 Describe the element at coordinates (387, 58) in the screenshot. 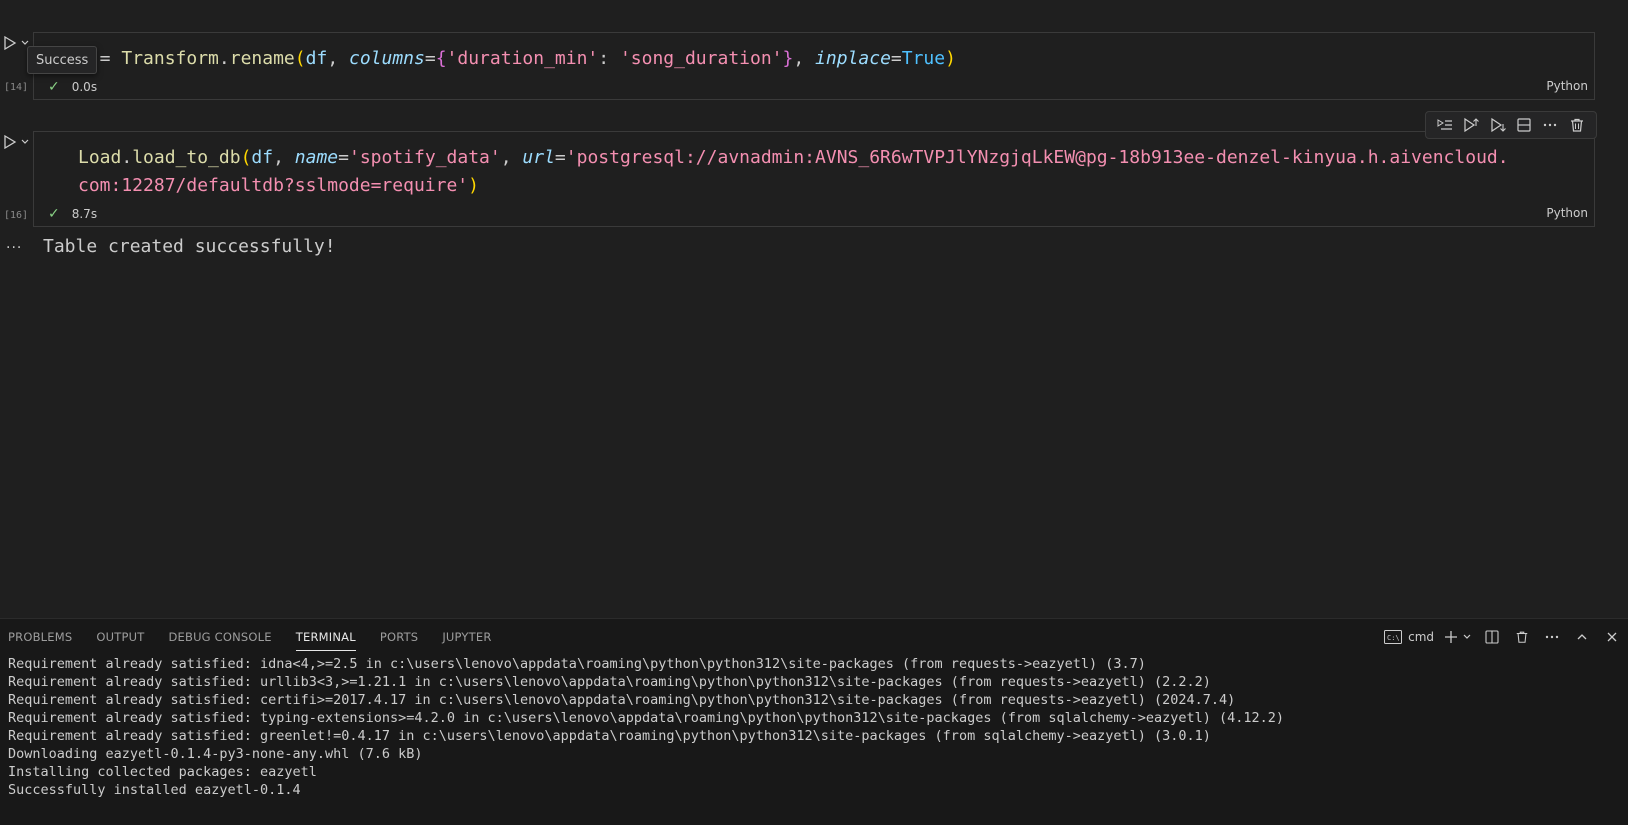

I see `code-token: columns` at that location.